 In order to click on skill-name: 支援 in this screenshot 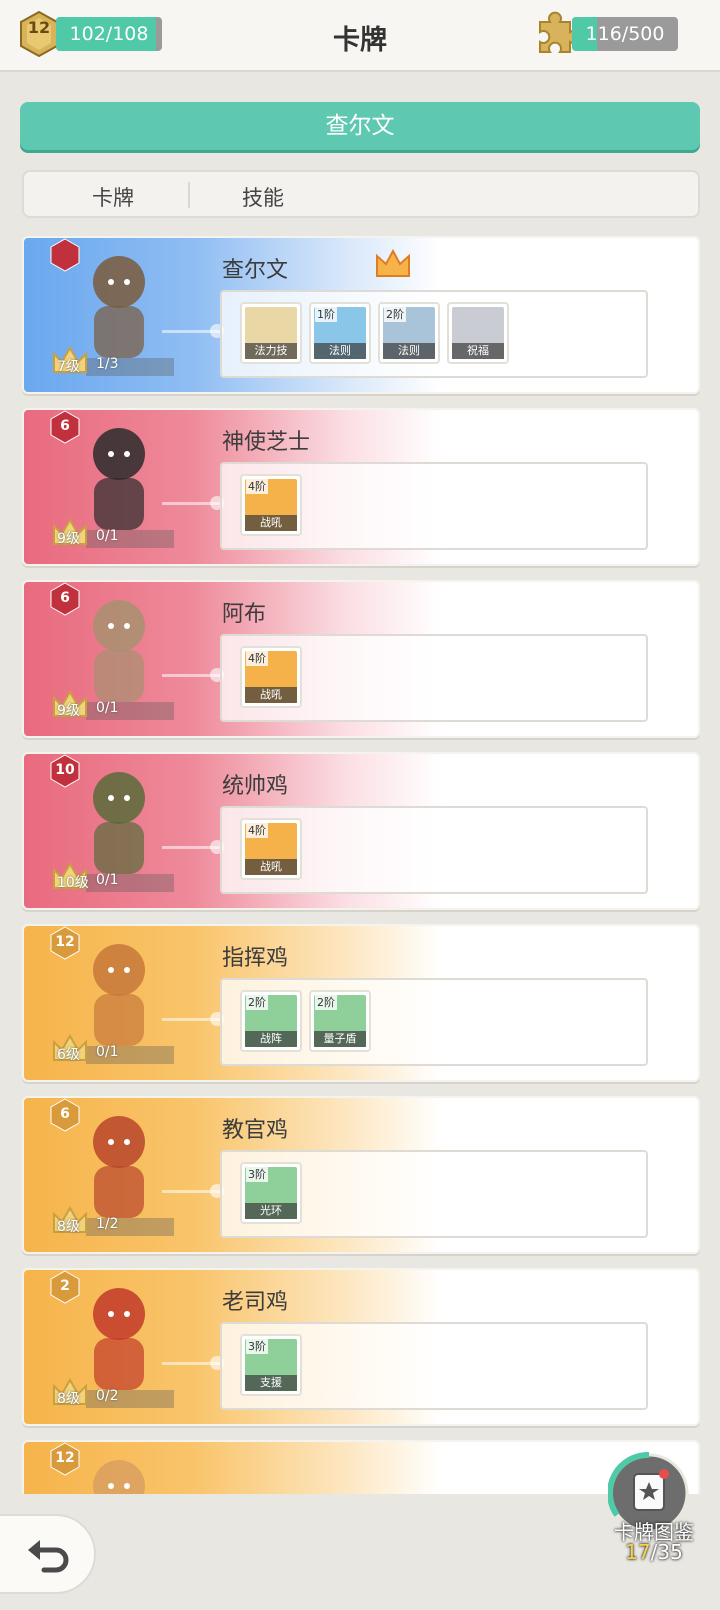, I will do `click(271, 1383)`.